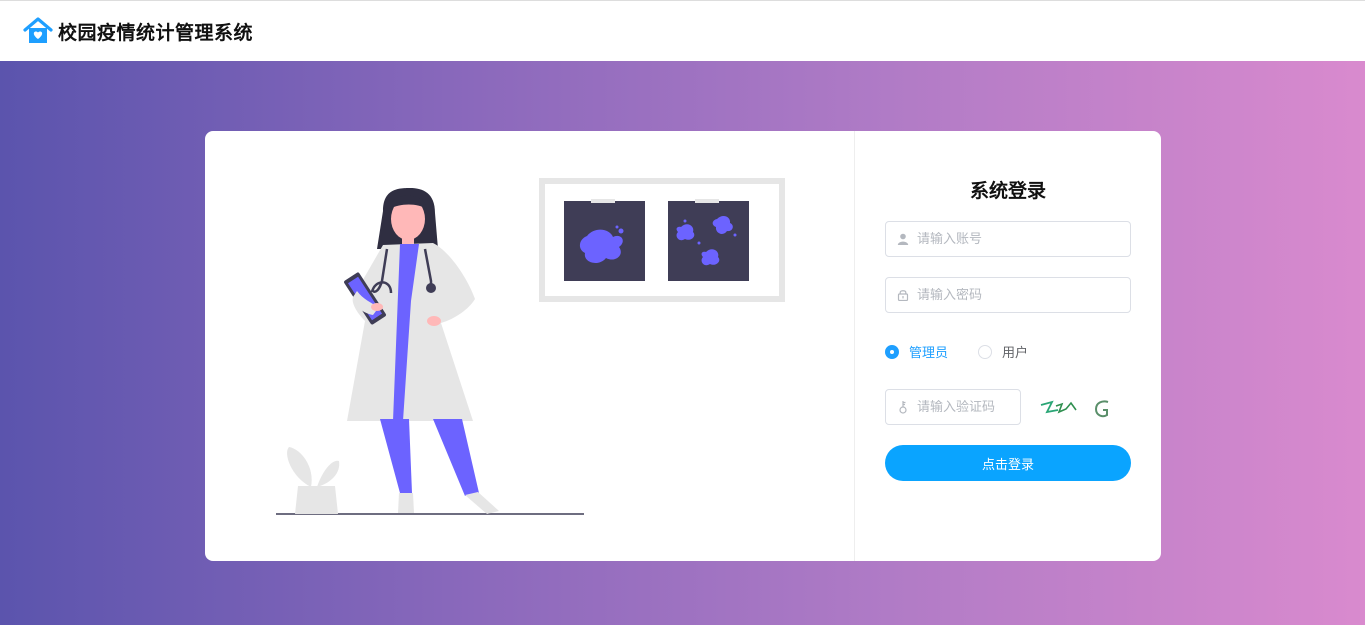 The height and width of the screenshot is (625, 1365). I want to click on lock-icon, so click(903, 295).